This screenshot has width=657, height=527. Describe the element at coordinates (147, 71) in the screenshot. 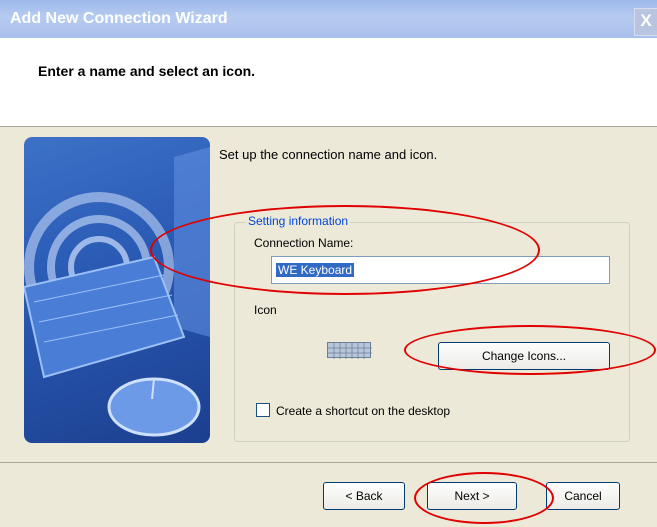

I see `page-title: Enter a name and select an icon.` at that location.